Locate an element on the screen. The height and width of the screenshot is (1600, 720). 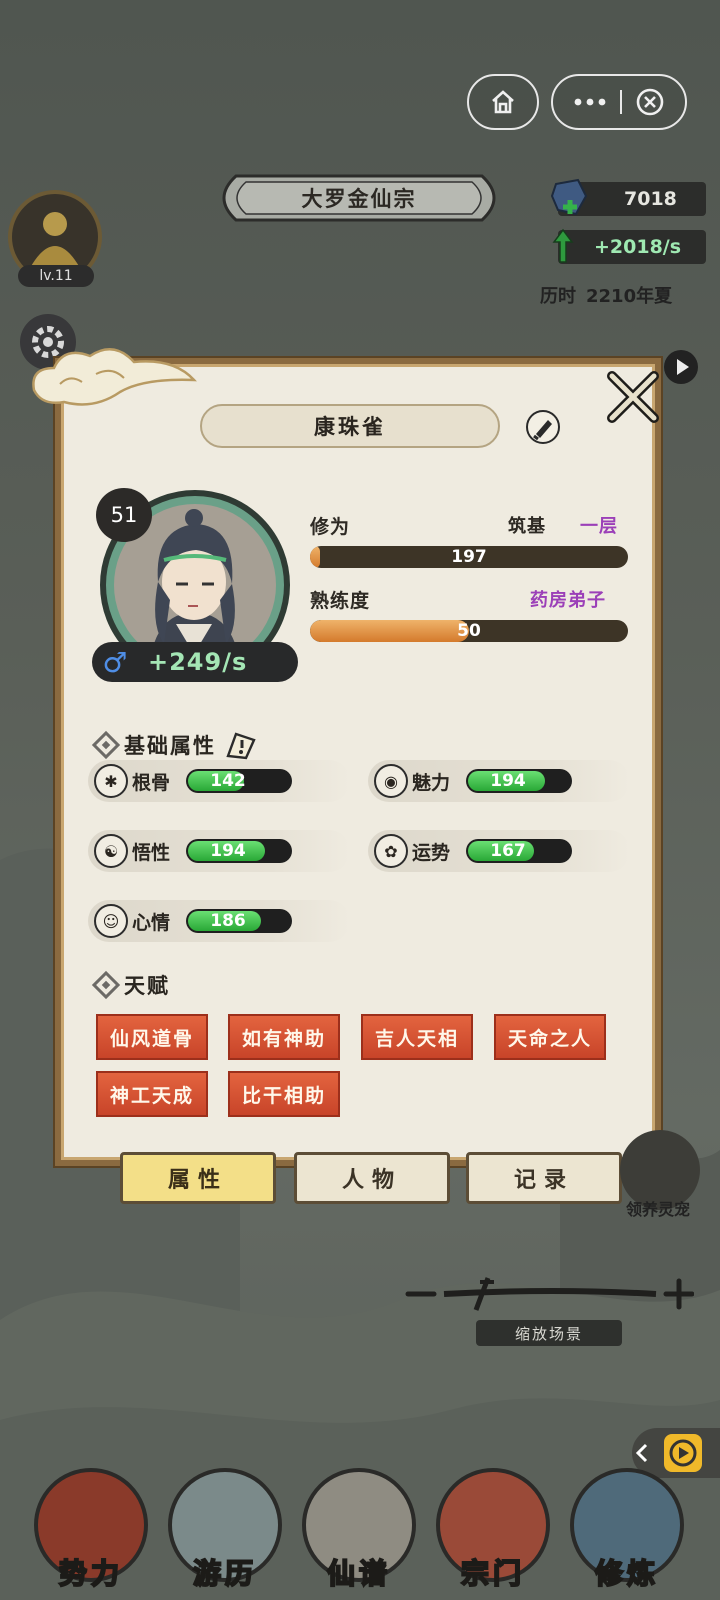
time-value: 2210年夏 is located at coordinates (629, 296).